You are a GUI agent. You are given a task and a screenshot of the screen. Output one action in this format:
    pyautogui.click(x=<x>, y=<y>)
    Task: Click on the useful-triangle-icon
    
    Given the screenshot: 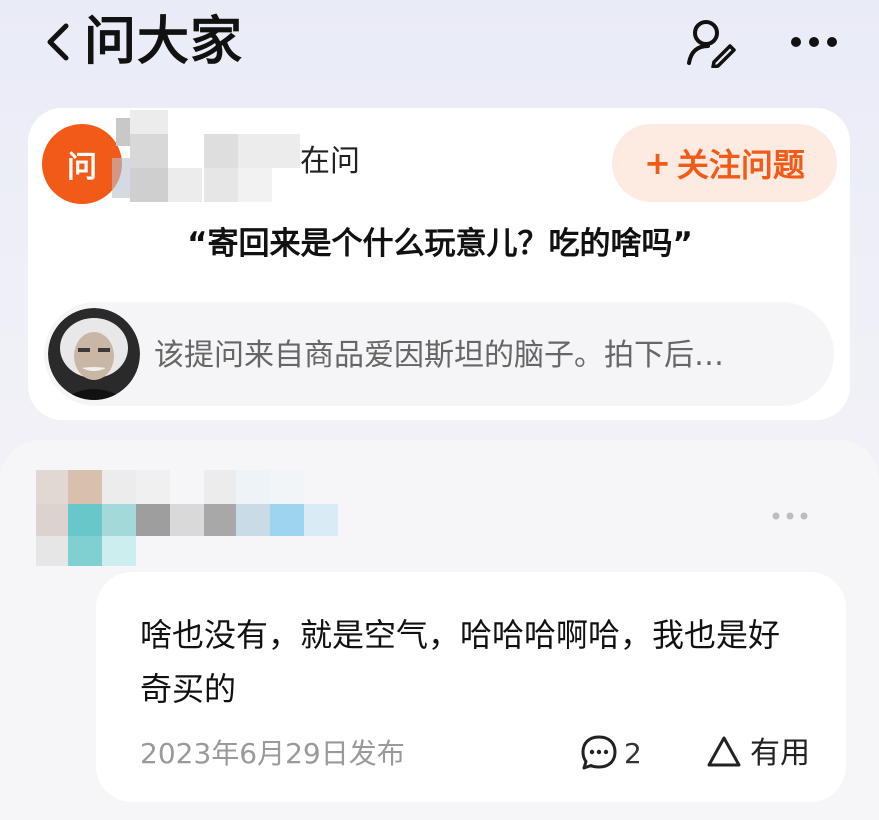 What is the action you would take?
    pyautogui.click(x=724, y=752)
    